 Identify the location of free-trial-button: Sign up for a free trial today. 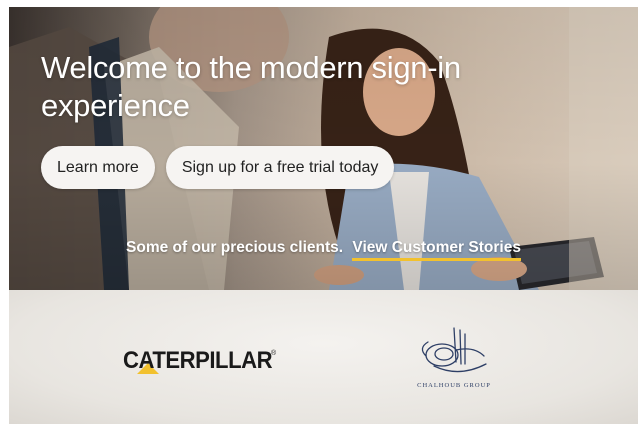
(280, 167).